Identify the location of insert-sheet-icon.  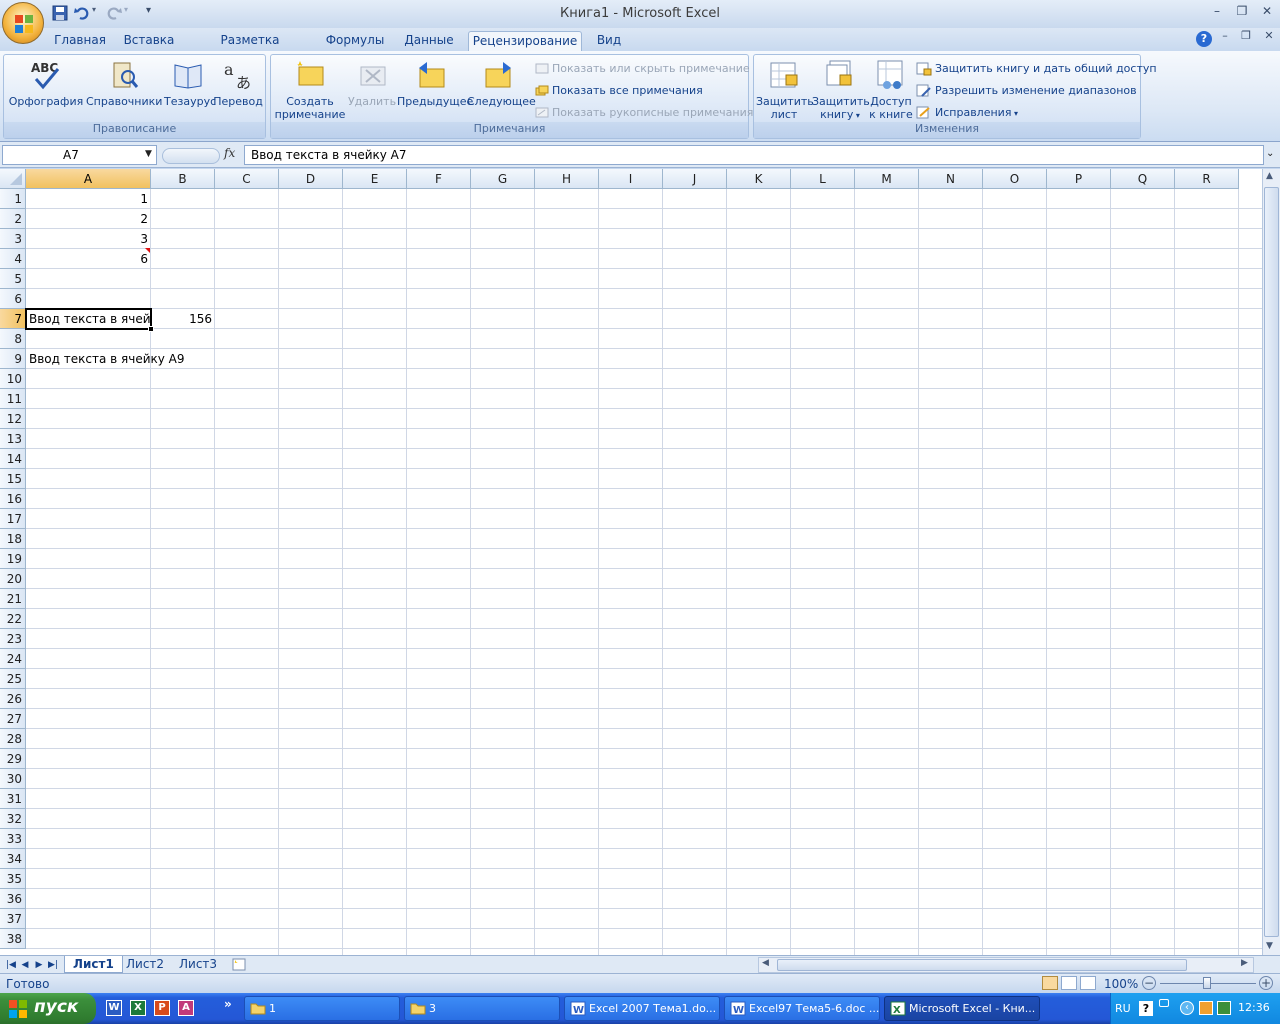
(239, 964).